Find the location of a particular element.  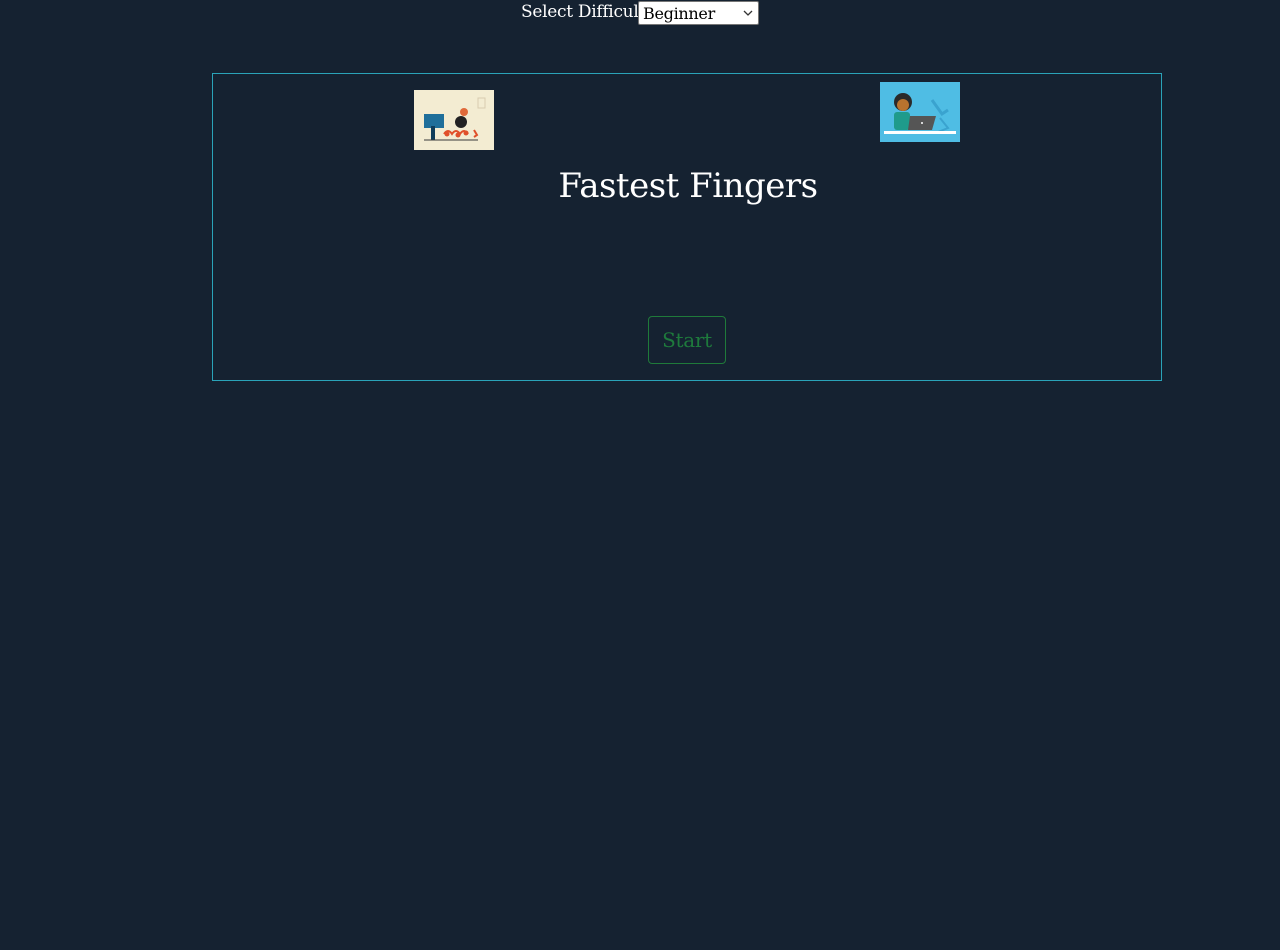

chevron-down-icon is located at coordinates (748, 13).